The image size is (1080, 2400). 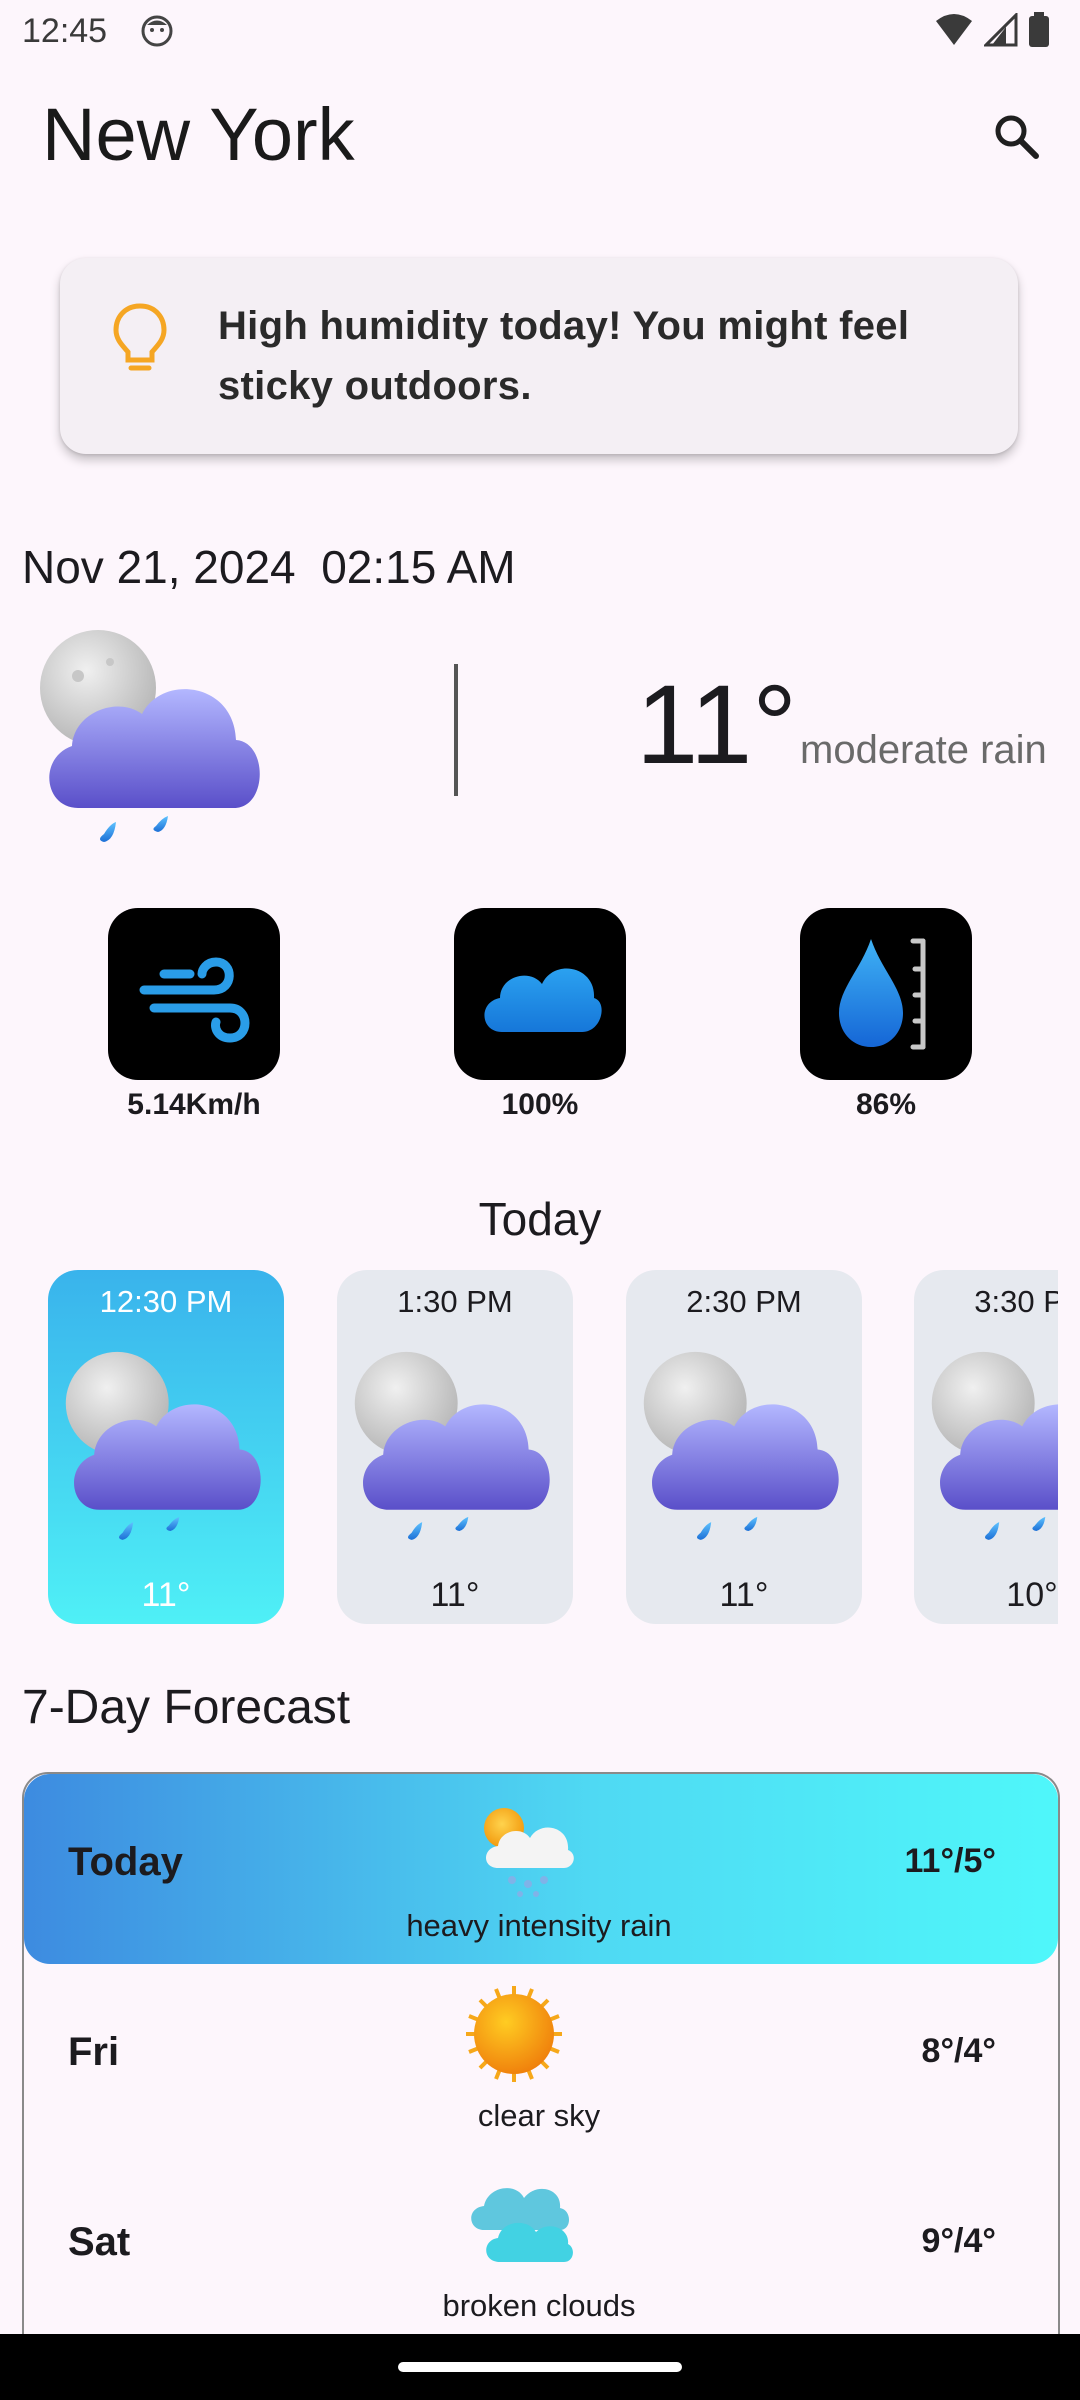 I want to click on hour-time: 2:30 PM, so click(x=744, y=1301).